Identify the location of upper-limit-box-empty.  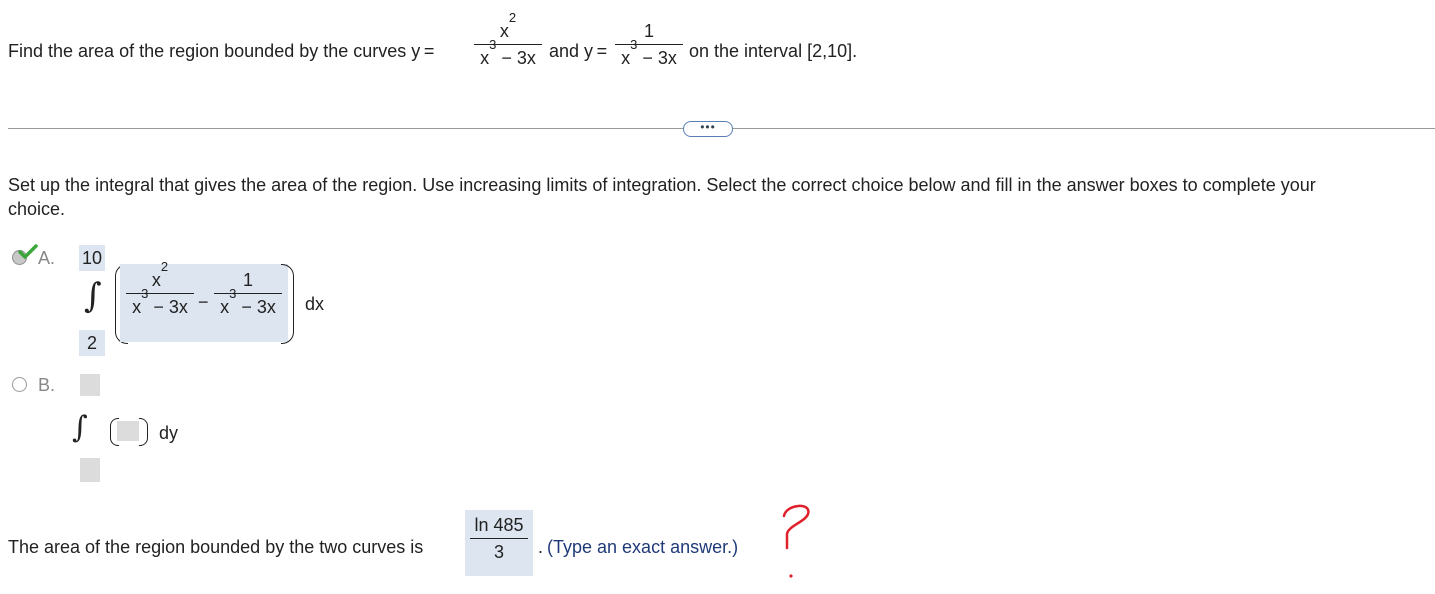
(90, 385).